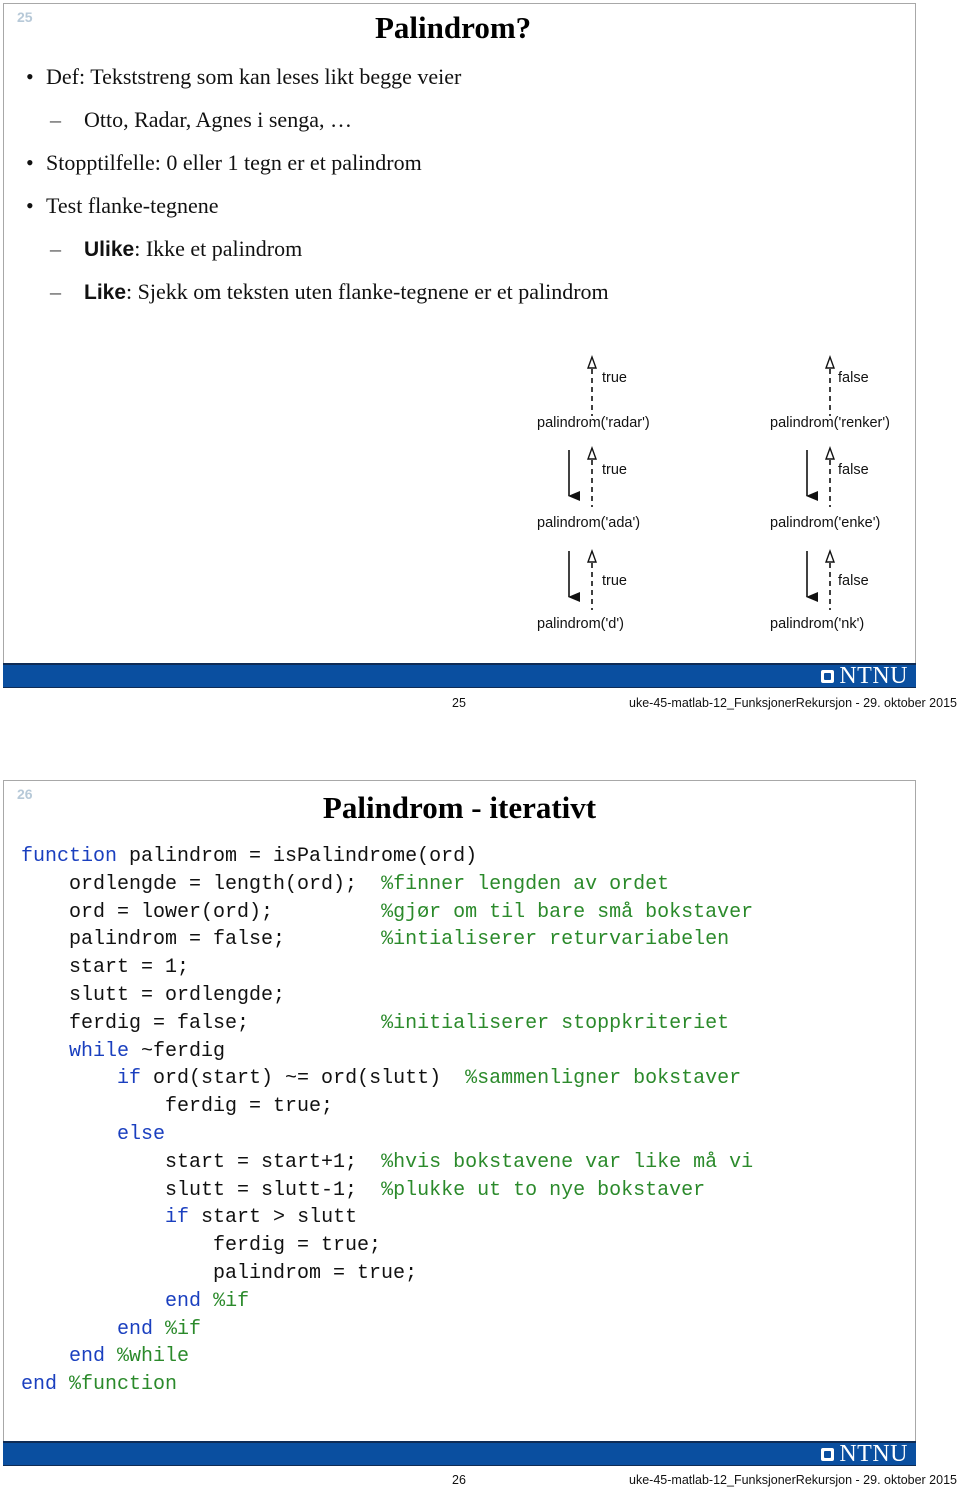 Image resolution: width=960 pixels, height=1490 pixels. What do you see at coordinates (817, 624) in the screenshot?
I see `call-label: palindrom('nk')` at bounding box center [817, 624].